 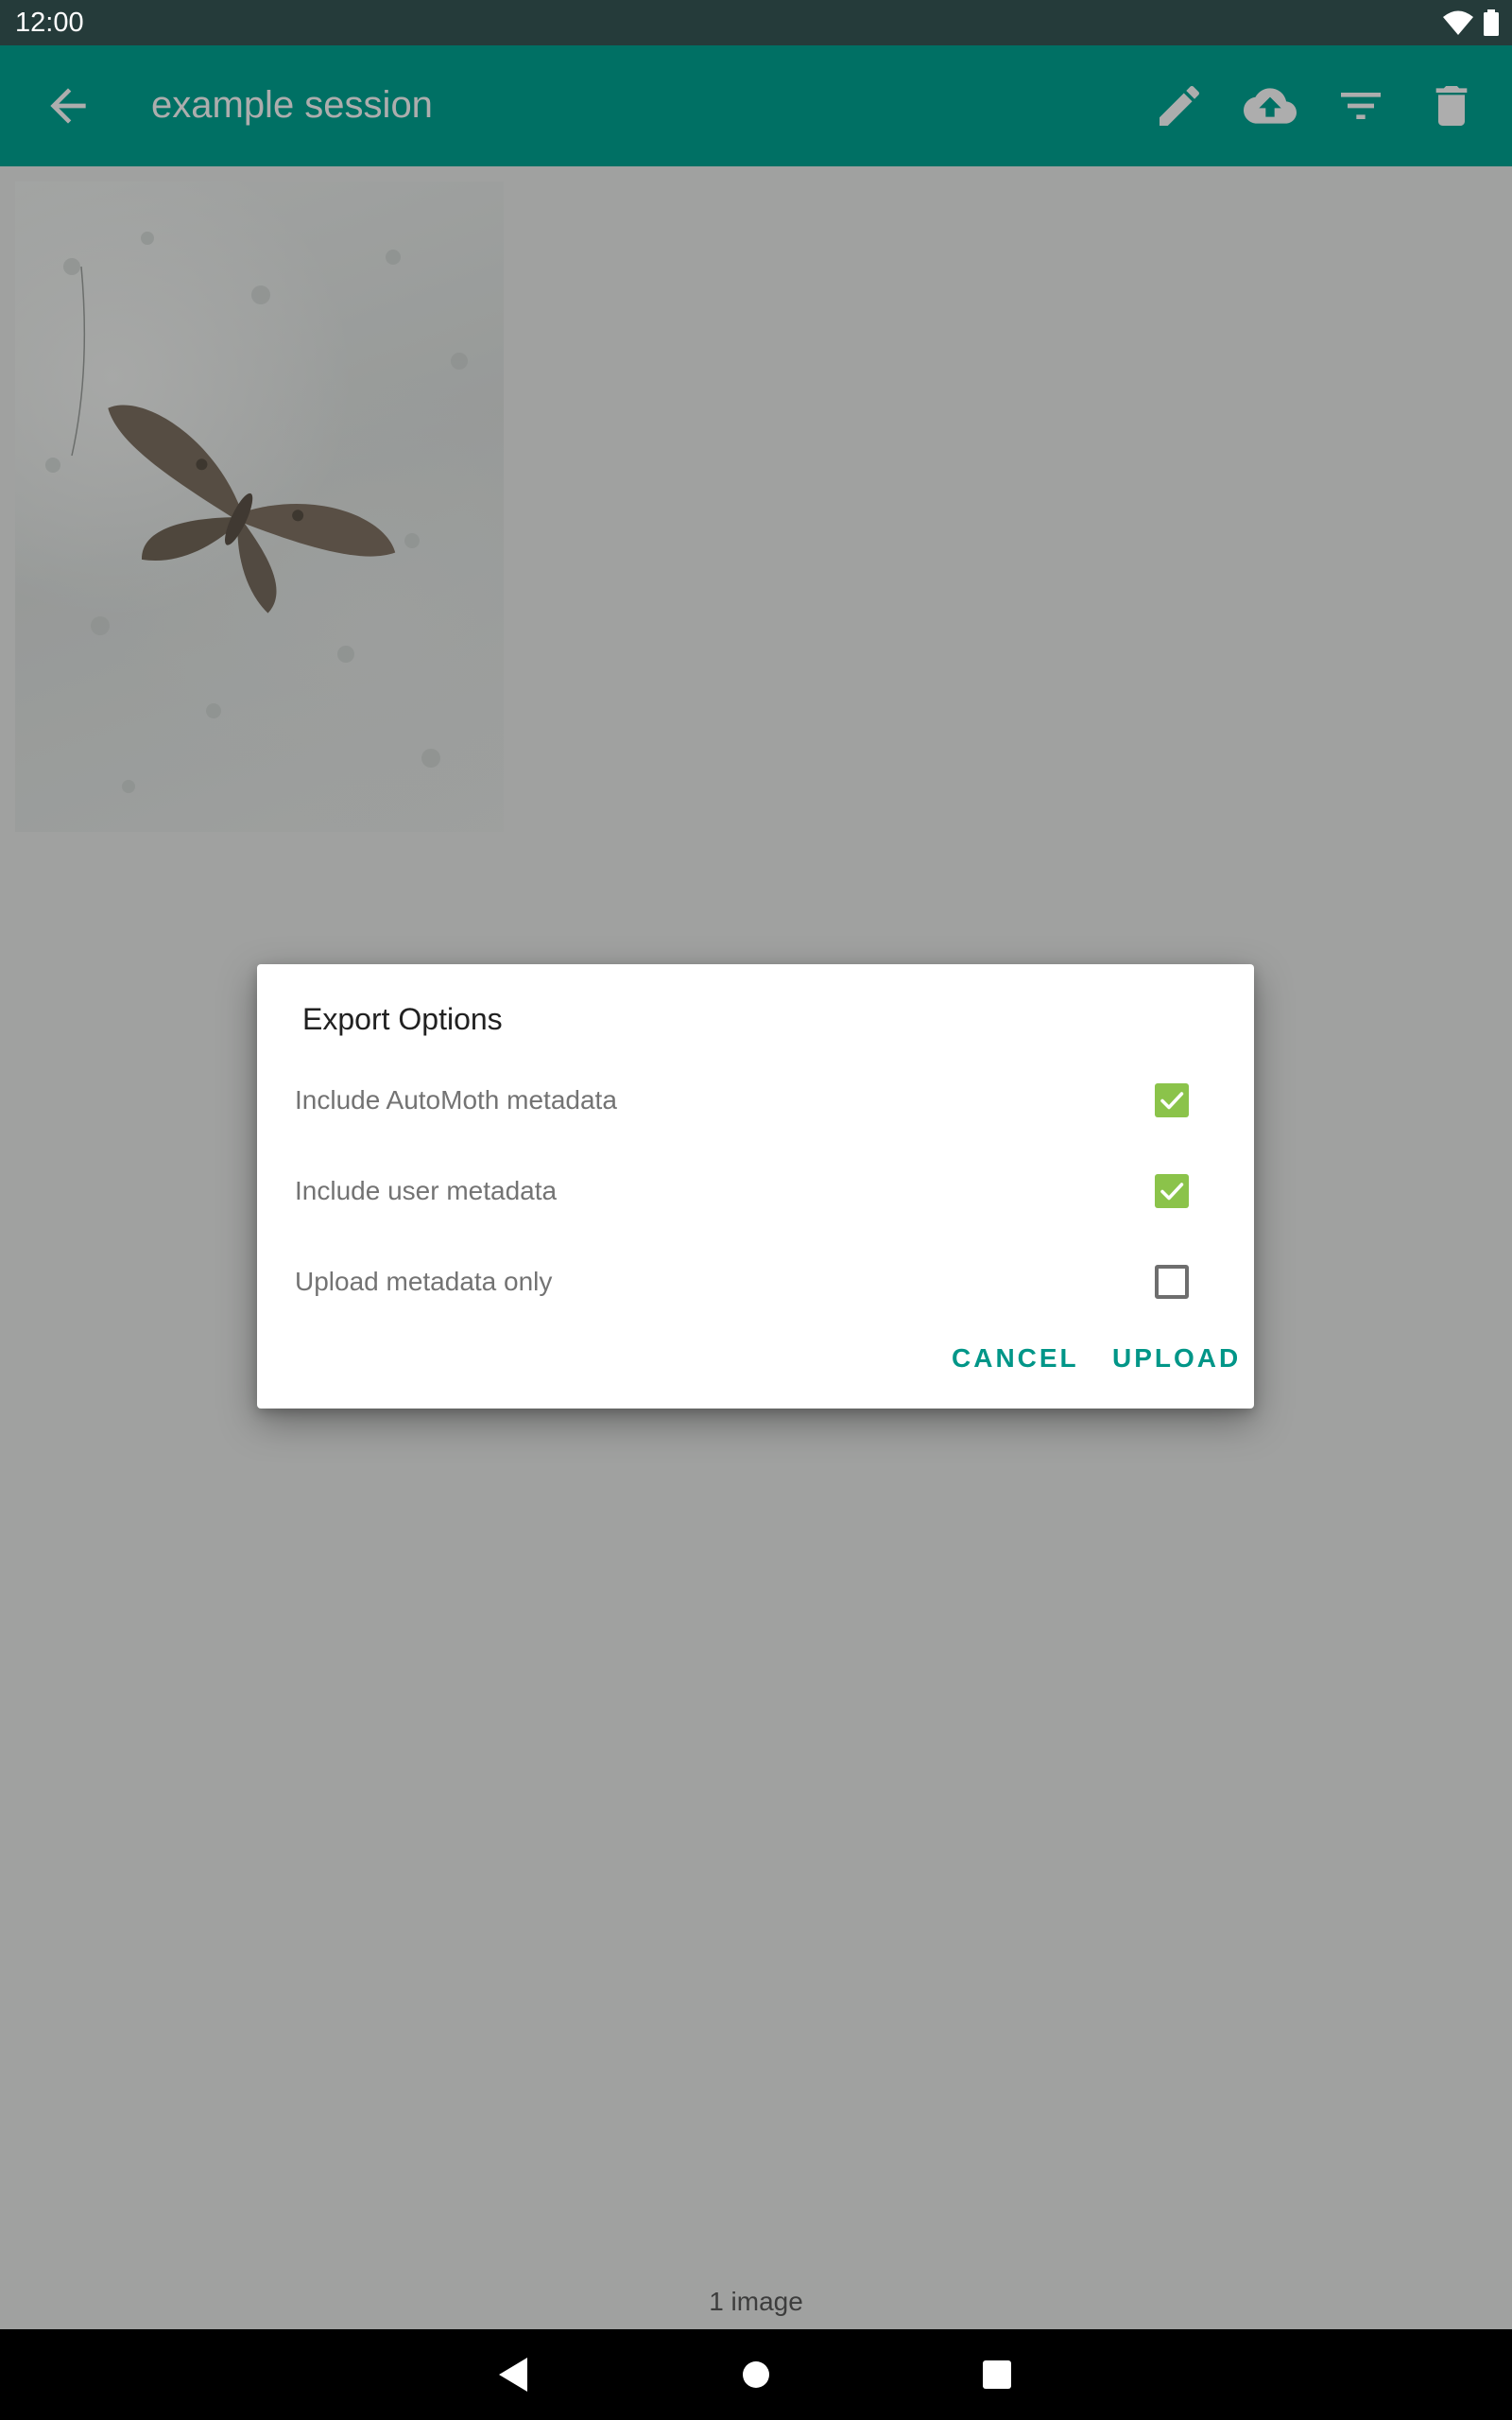 I want to click on battery-icon, so click(x=1491, y=22).